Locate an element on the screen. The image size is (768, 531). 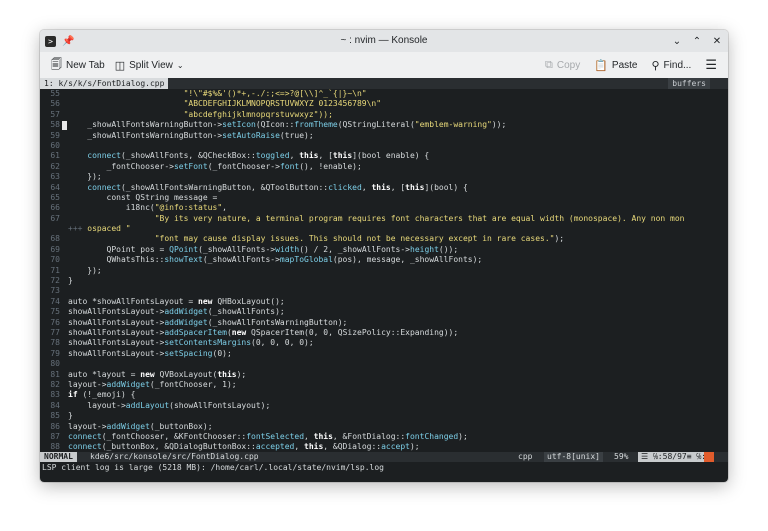
new-tab-button: 🗐 New Tab is located at coordinates (78, 65).